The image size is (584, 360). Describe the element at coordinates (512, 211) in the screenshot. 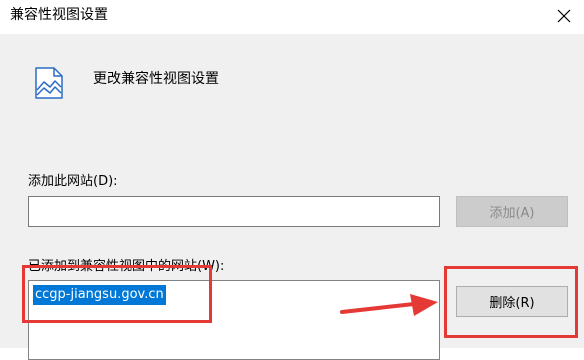

I see `add-button: 添加(A)` at that location.